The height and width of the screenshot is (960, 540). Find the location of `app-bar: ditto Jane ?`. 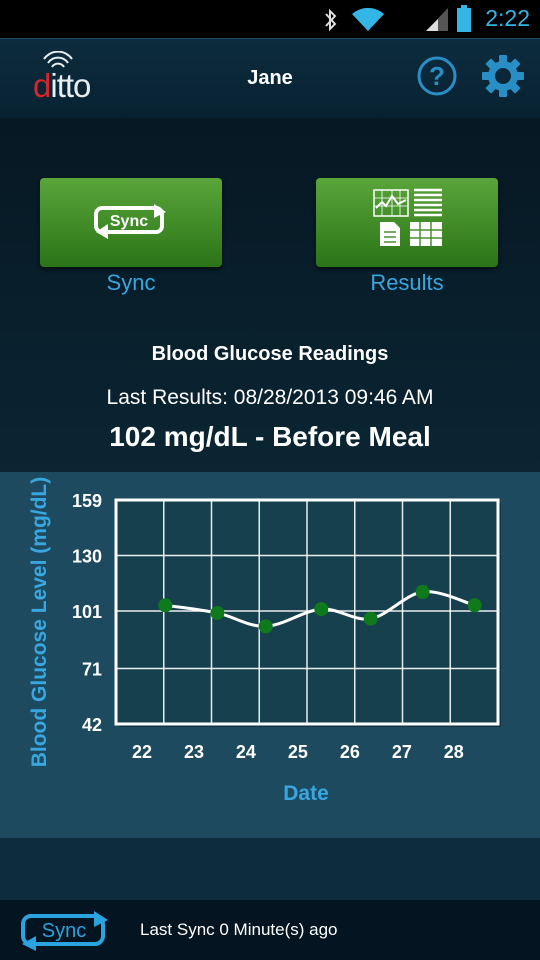

app-bar: ditto Jane ? is located at coordinates (270, 78).